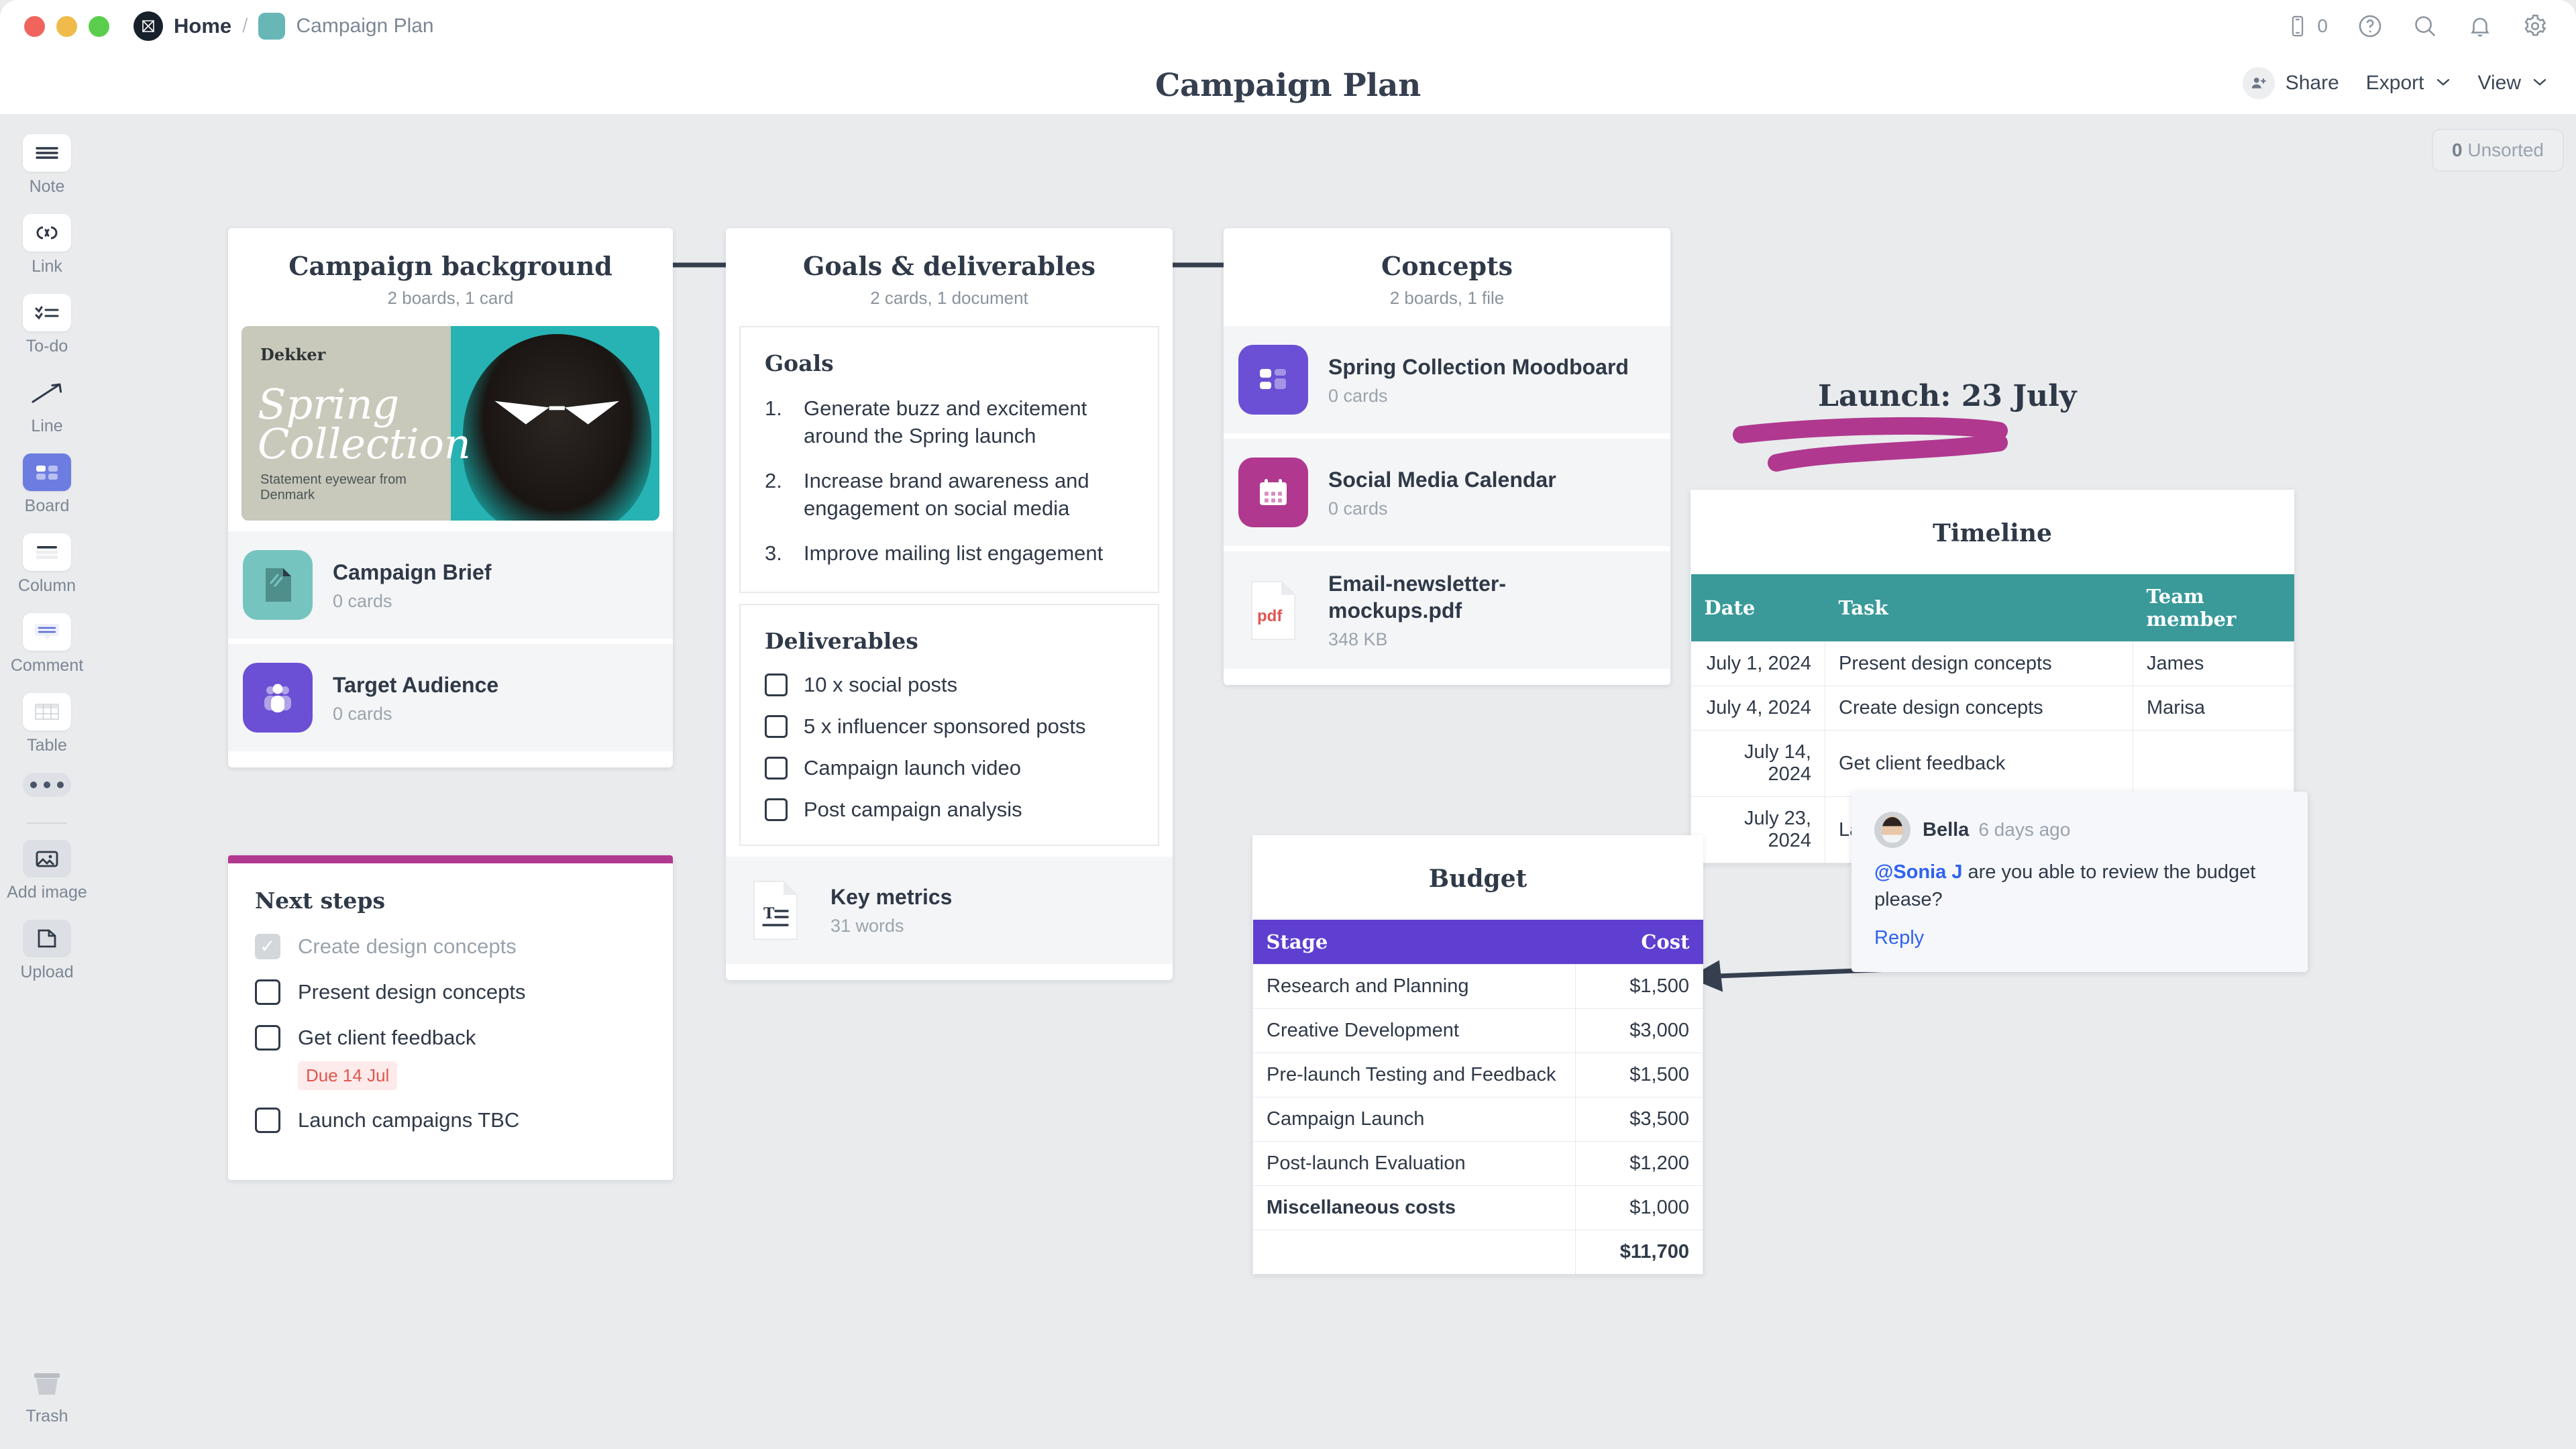  I want to click on table-row: Campaign Launch $3,500, so click(1477, 1119).